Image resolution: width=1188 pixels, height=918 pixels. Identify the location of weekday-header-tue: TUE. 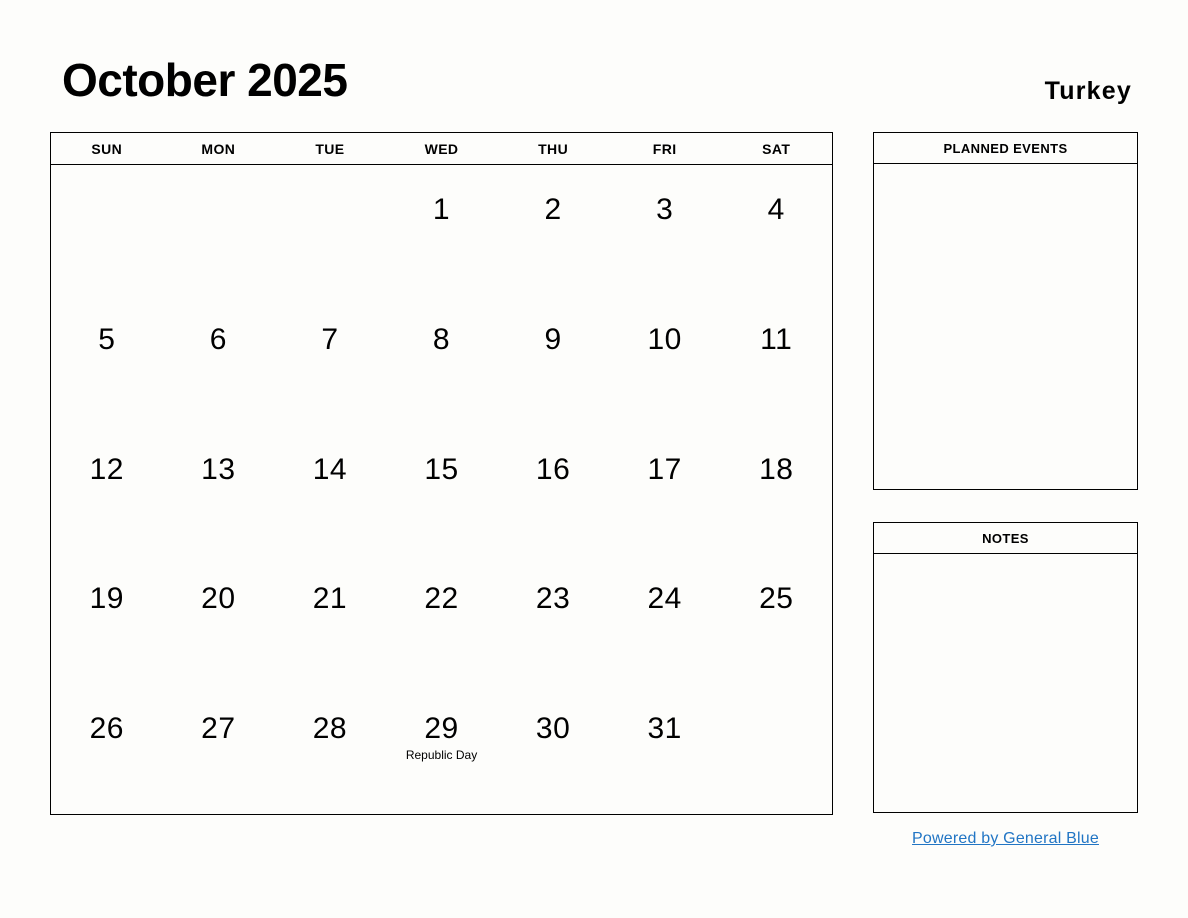
(330, 148).